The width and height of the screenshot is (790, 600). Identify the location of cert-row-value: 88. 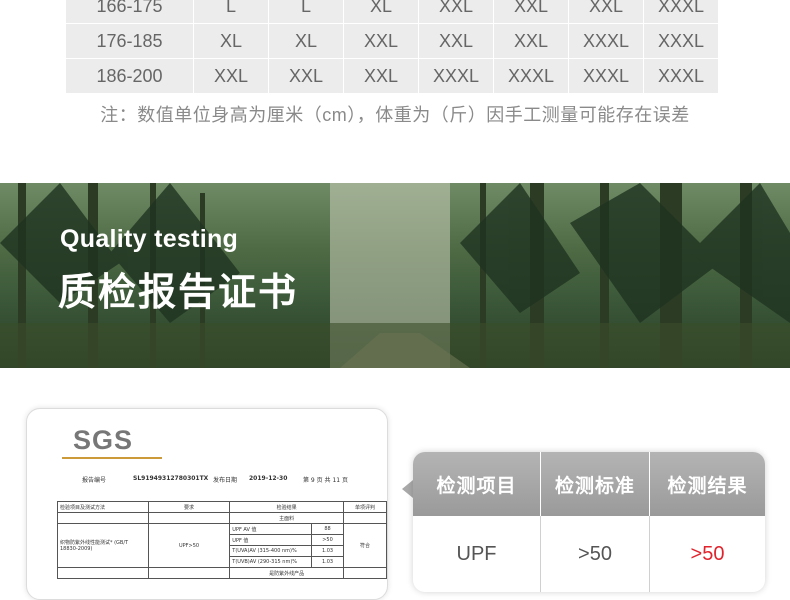
(327, 529).